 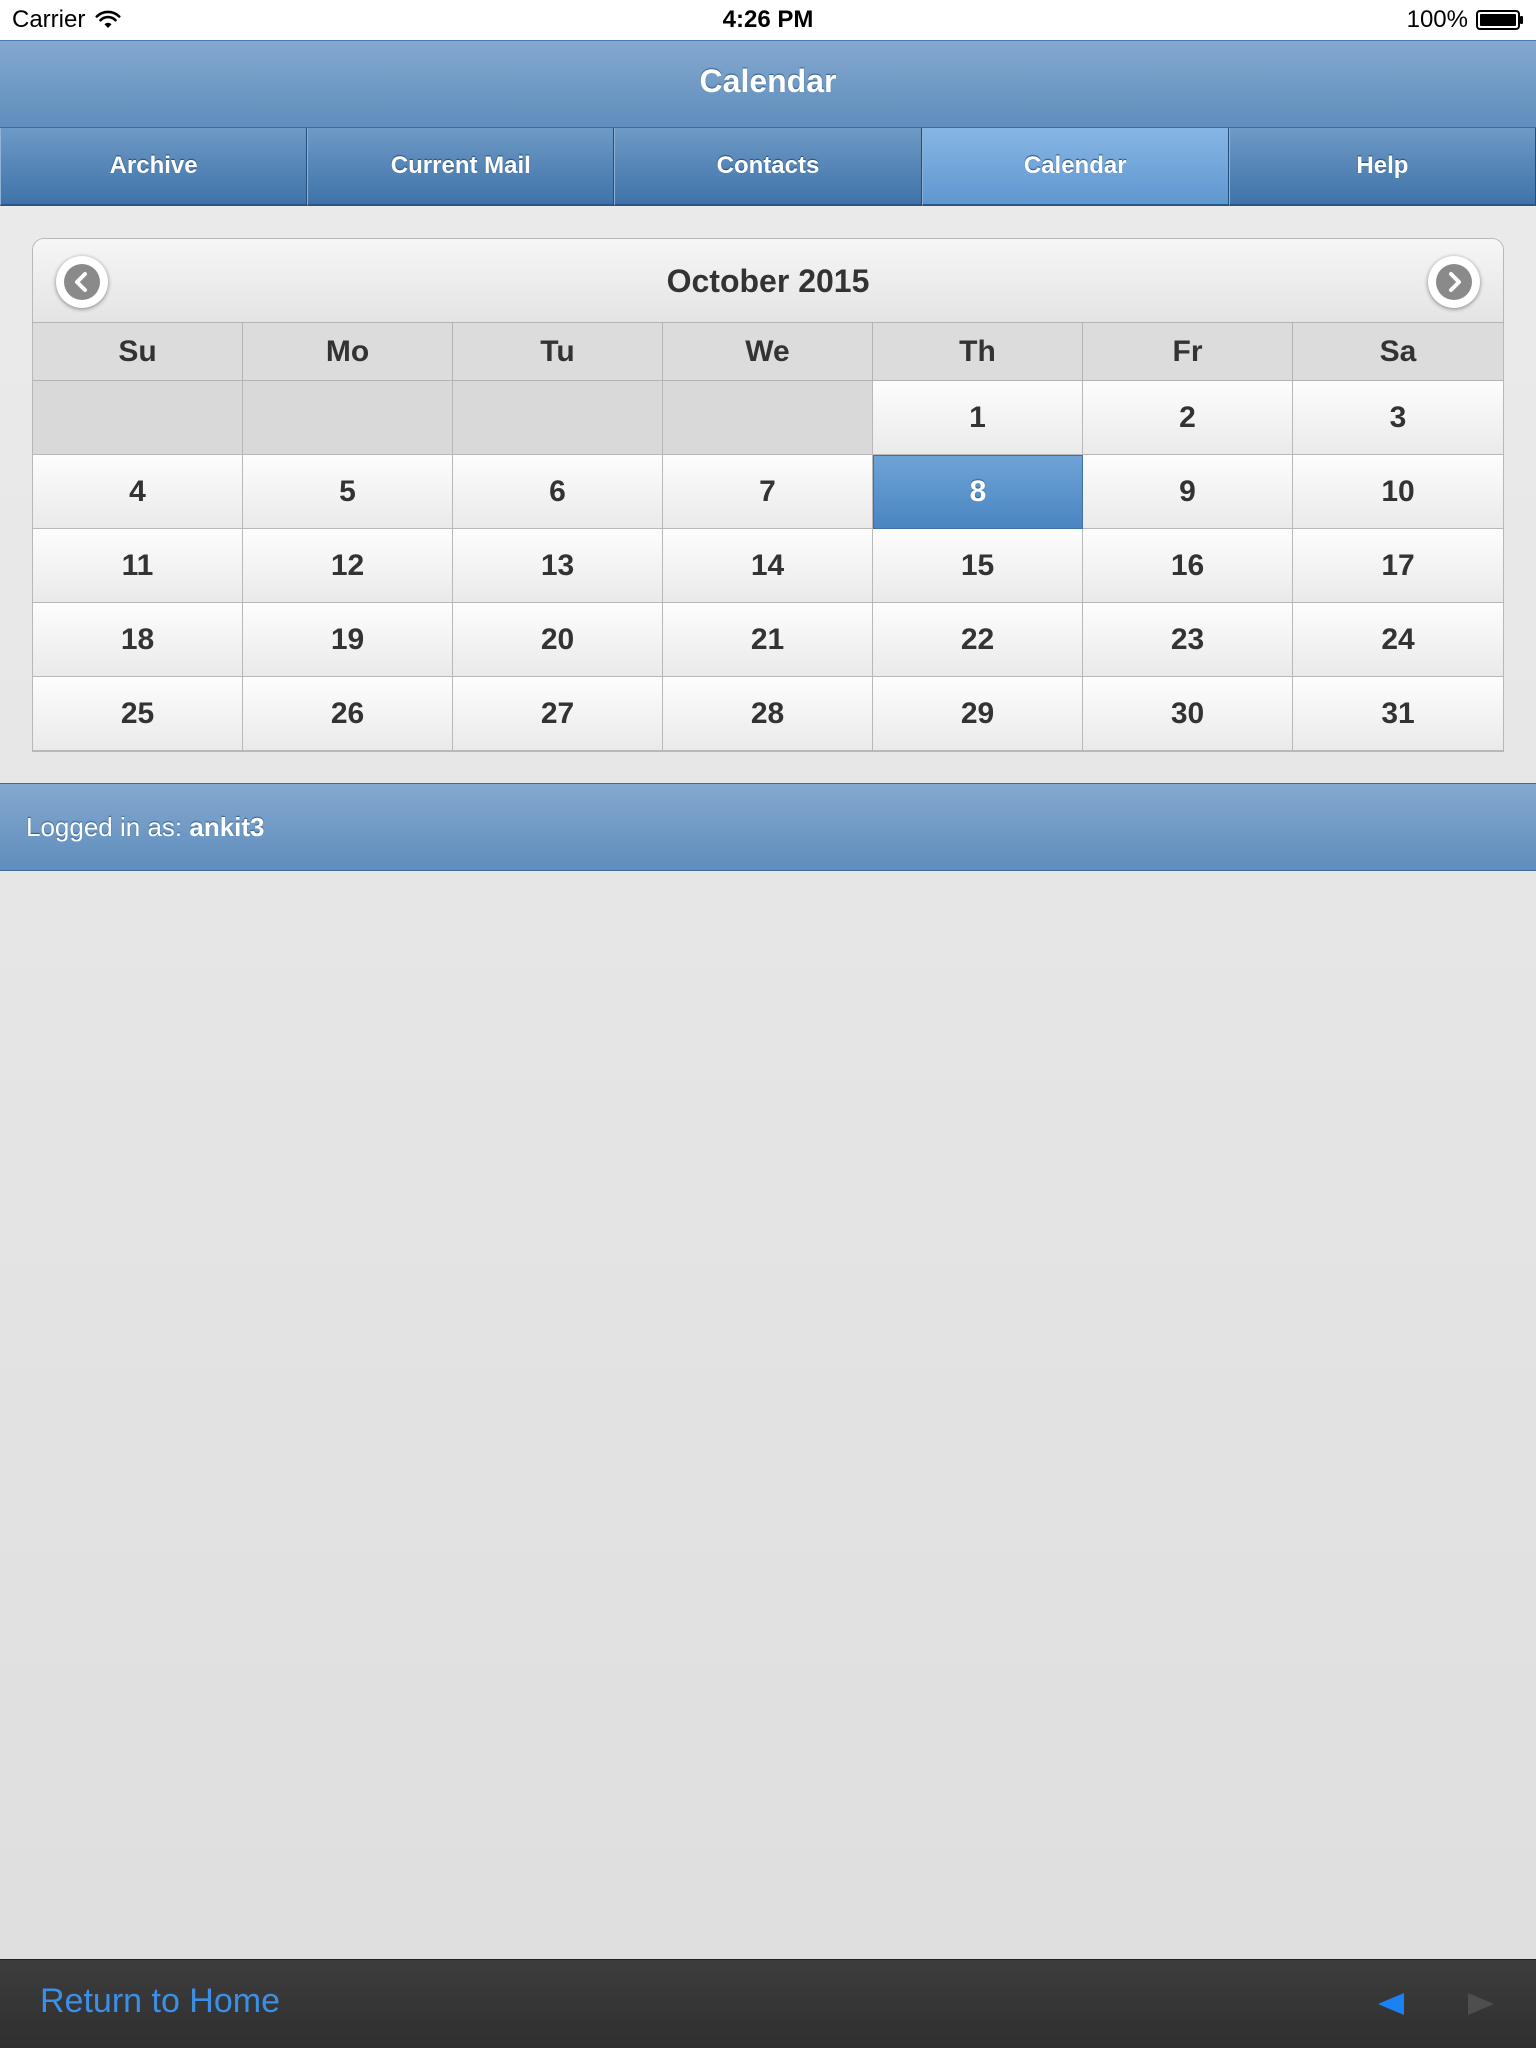 What do you see at coordinates (768, 492) in the screenshot?
I see `calendar-day: 7` at bounding box center [768, 492].